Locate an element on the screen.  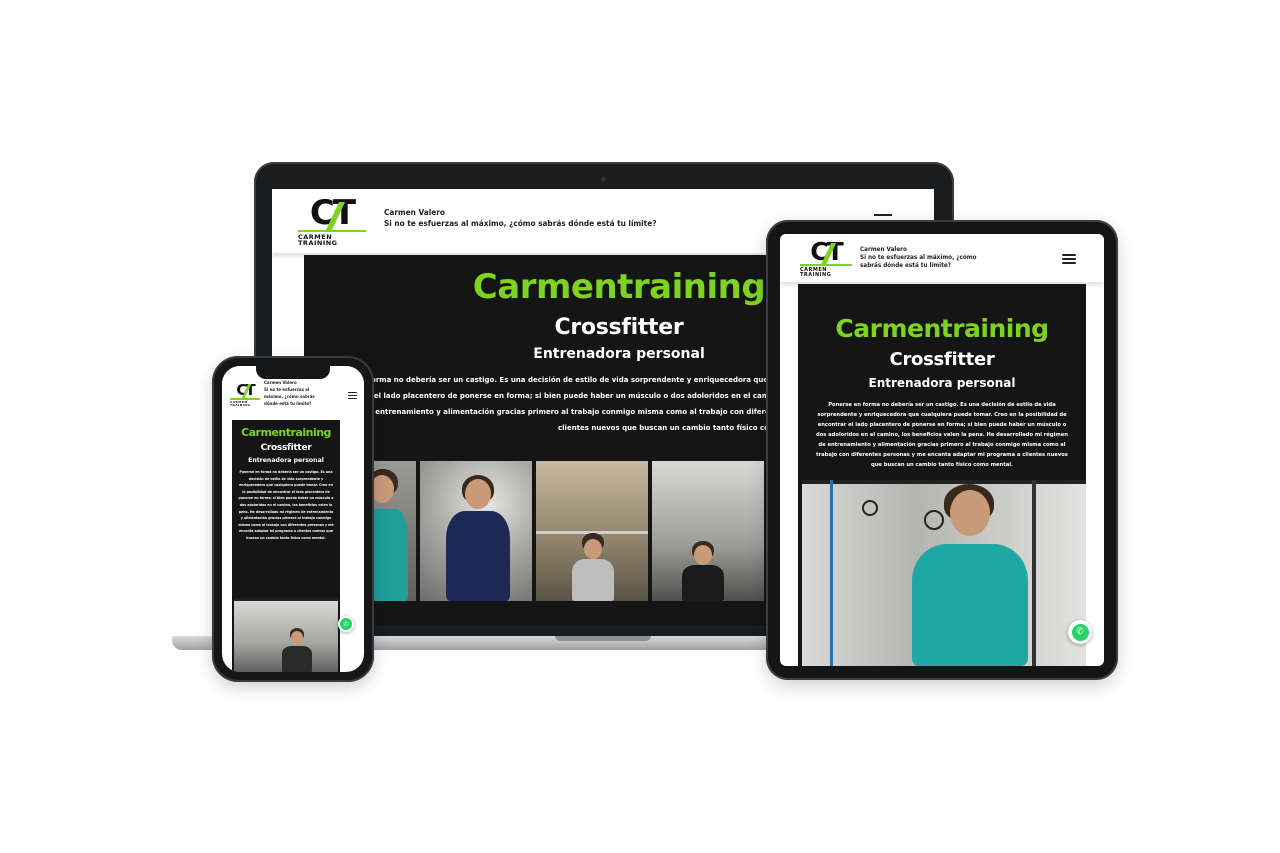
laptop-menu-stub is located at coordinates (883, 215).